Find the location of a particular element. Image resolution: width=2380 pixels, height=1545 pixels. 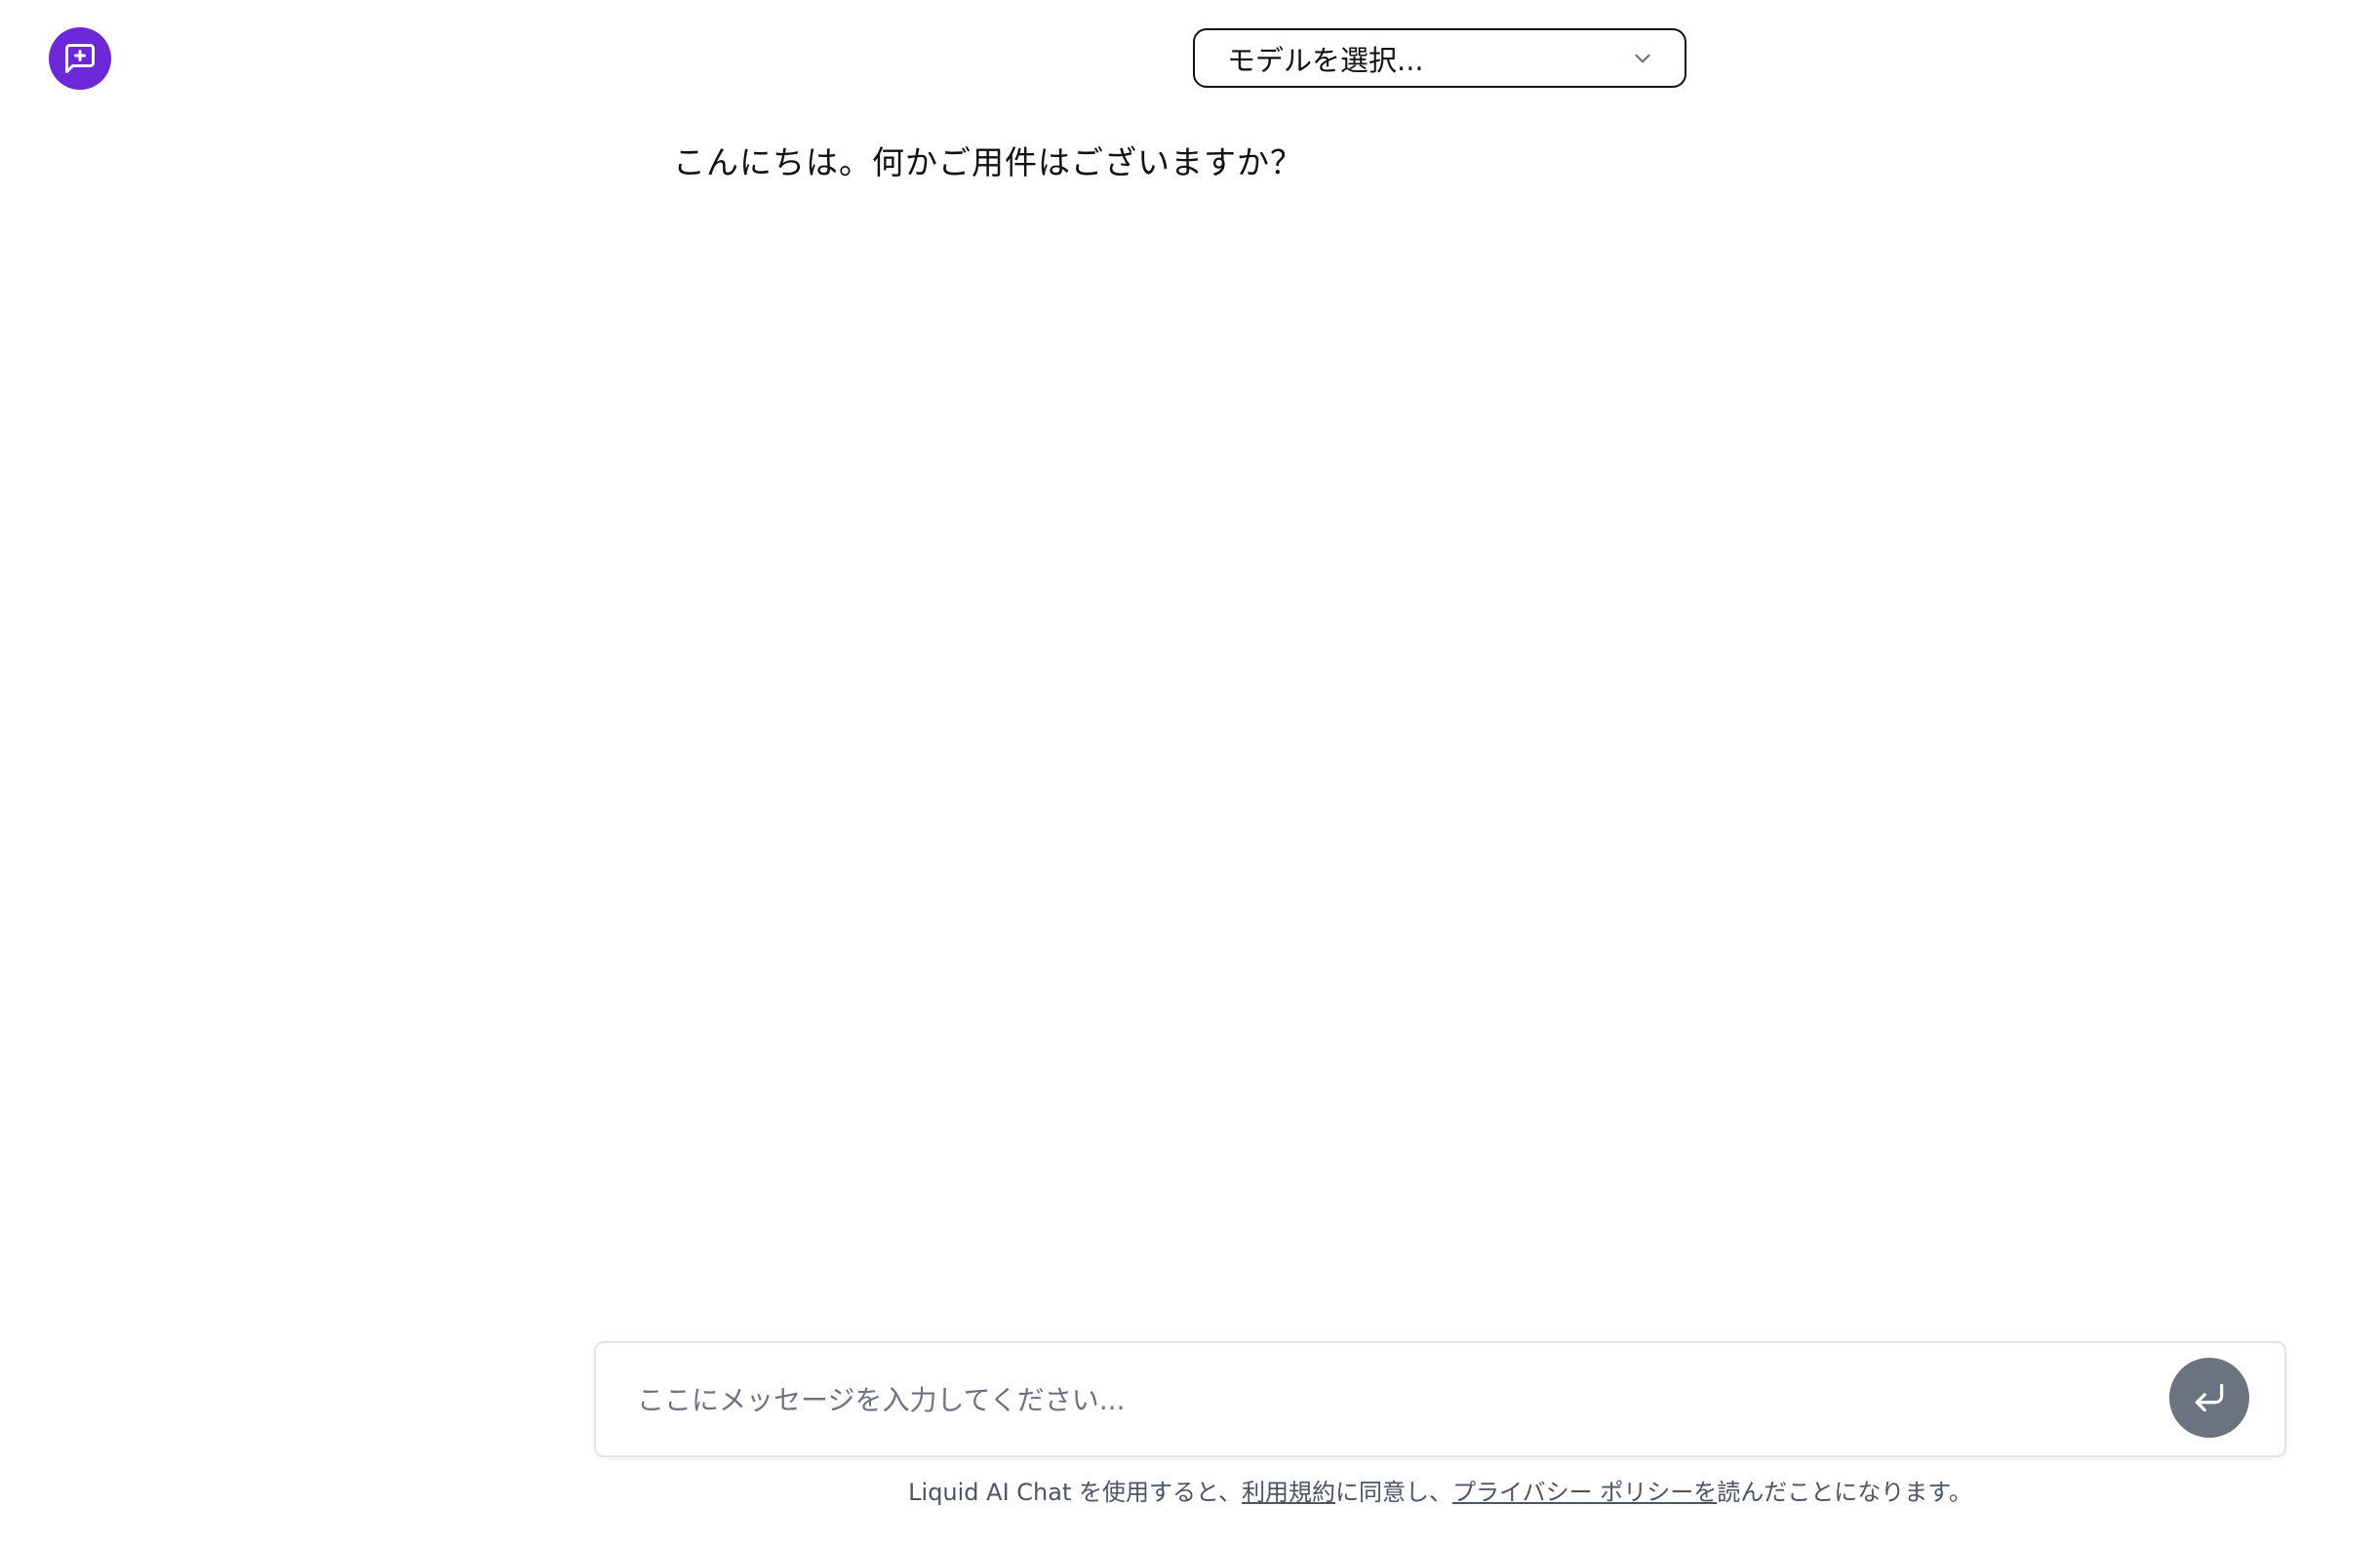

chevron-down-icon is located at coordinates (1642, 58).